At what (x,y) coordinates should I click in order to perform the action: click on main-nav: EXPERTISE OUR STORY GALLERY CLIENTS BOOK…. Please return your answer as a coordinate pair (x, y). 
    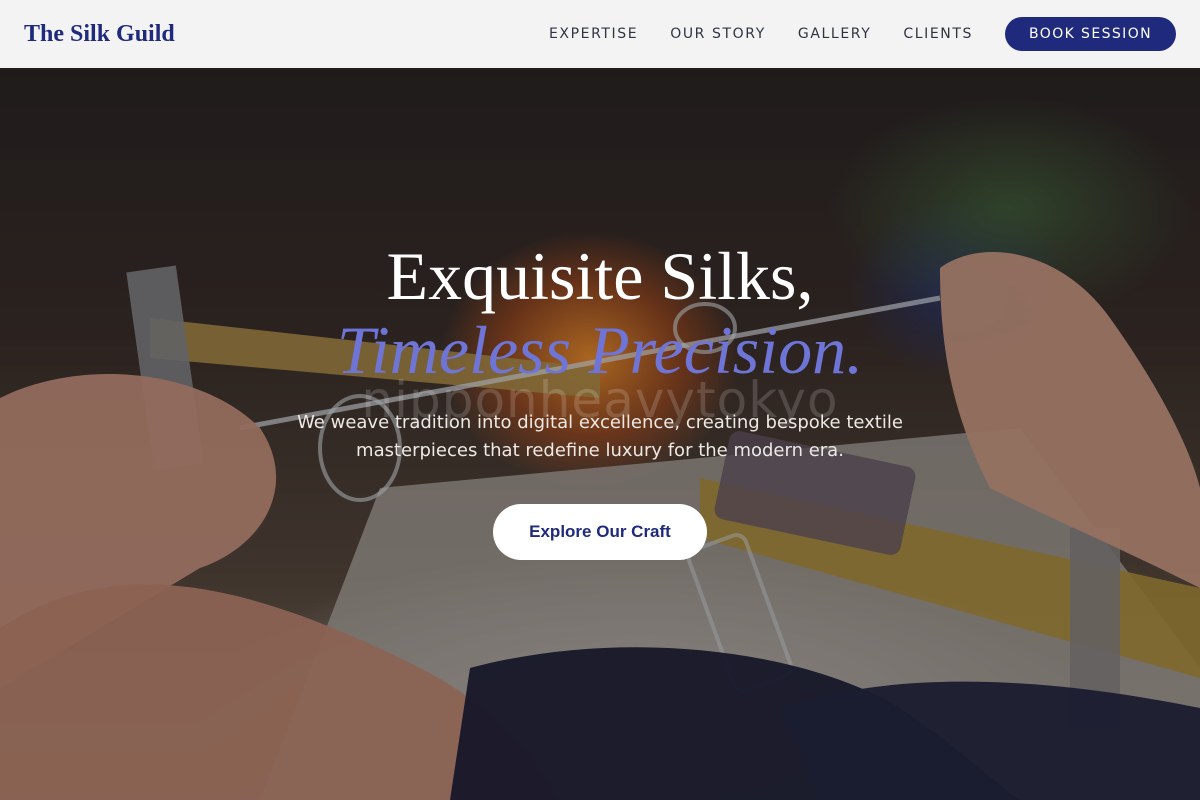
    Looking at the image, I should click on (846, 34).